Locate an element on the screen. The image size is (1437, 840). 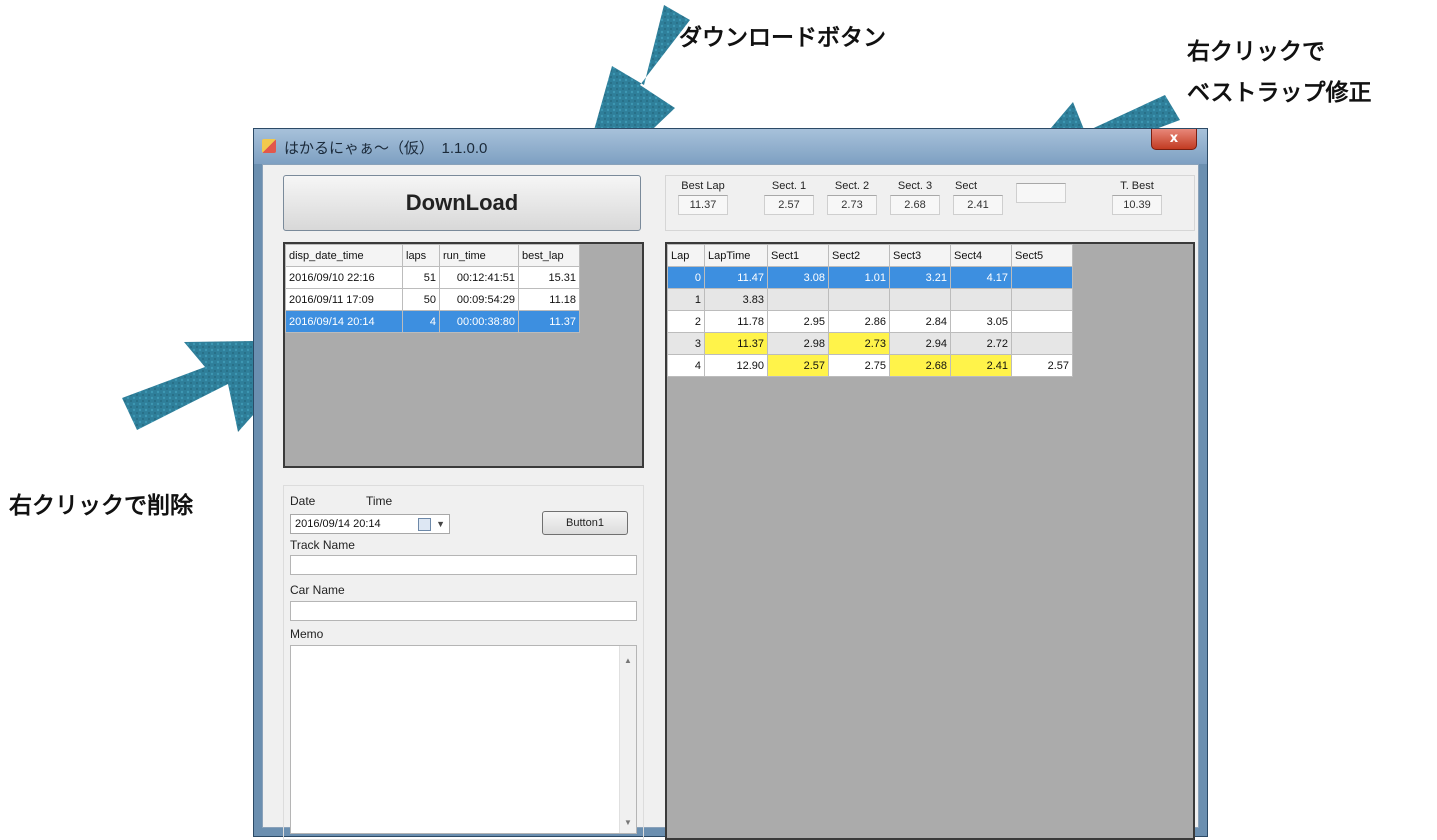
lap-cell: 2.72 is located at coordinates (981, 343).